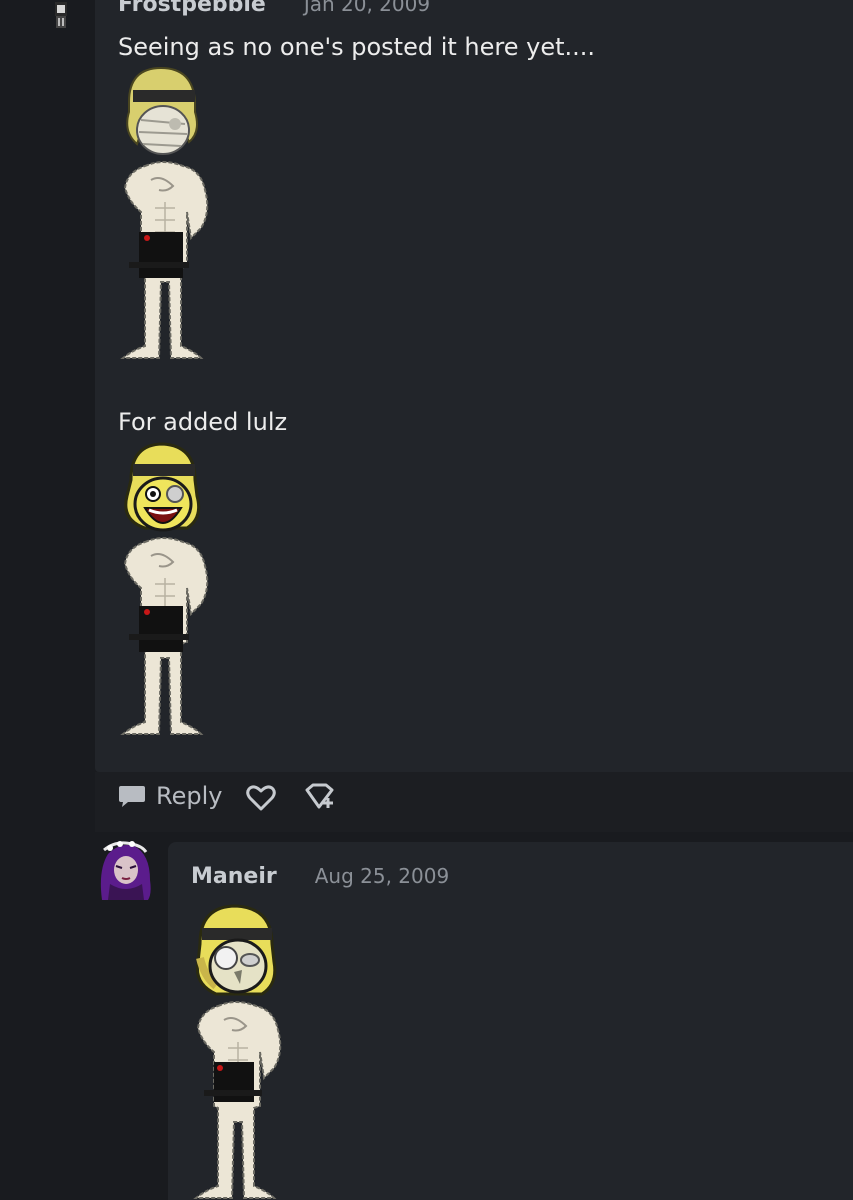  What do you see at coordinates (126, 871) in the screenshot?
I see `avatar-maneir` at bounding box center [126, 871].